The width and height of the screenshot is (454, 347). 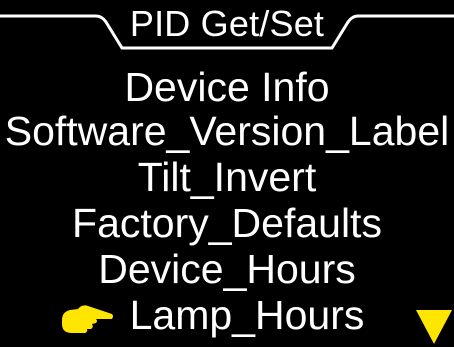 I want to click on menu-item-label: Lamp_Hours, so click(x=247, y=315).